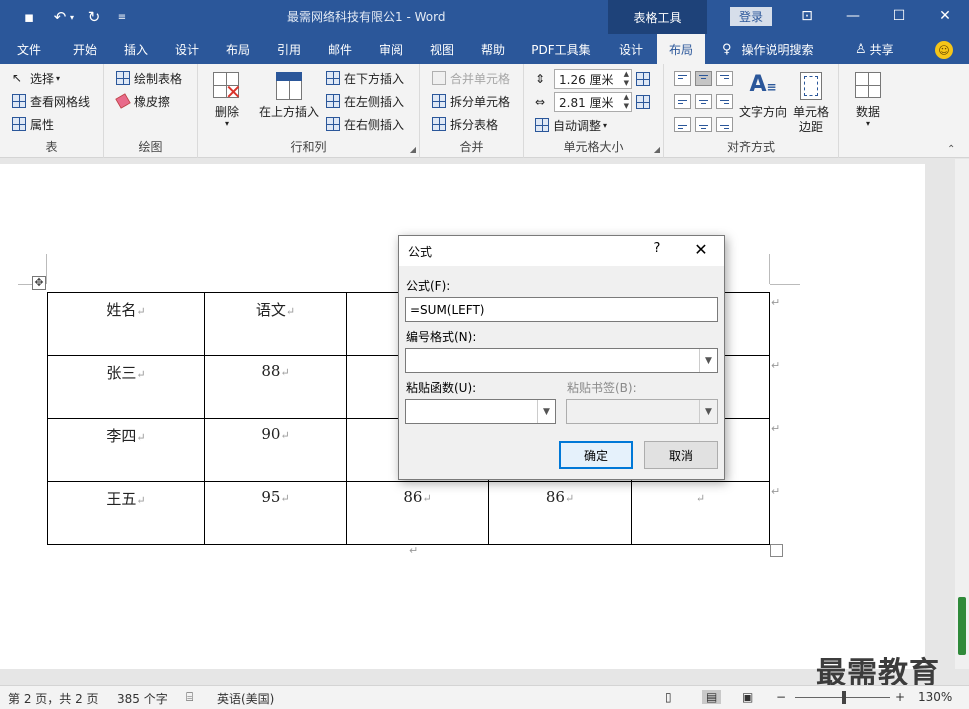  Describe the element at coordinates (29, 17) in the screenshot. I see `save-icon: ▪` at that location.